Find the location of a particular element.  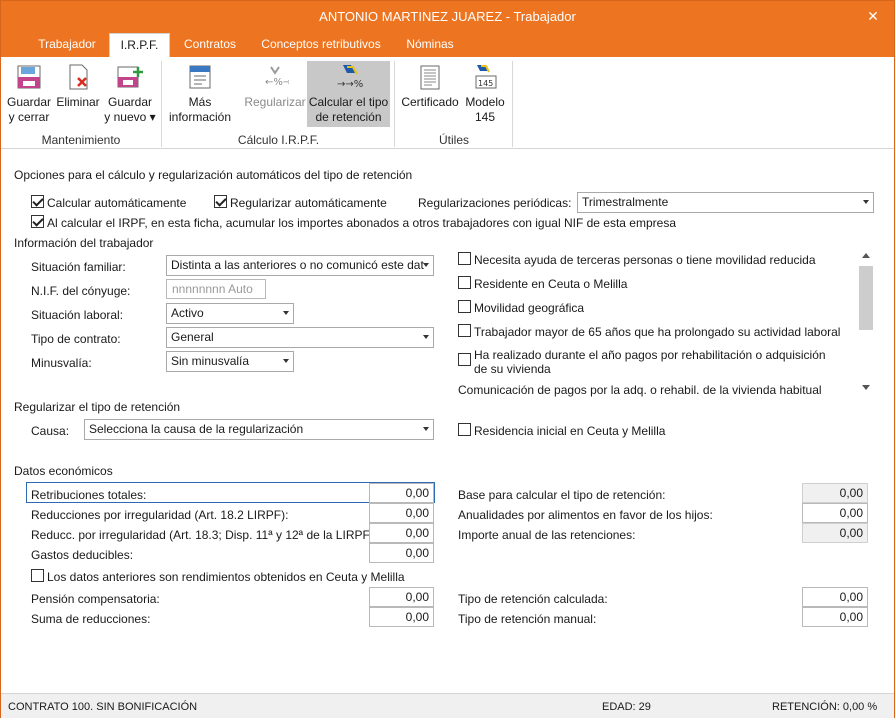

disability-select: Sin minusvalía is located at coordinates (230, 361).